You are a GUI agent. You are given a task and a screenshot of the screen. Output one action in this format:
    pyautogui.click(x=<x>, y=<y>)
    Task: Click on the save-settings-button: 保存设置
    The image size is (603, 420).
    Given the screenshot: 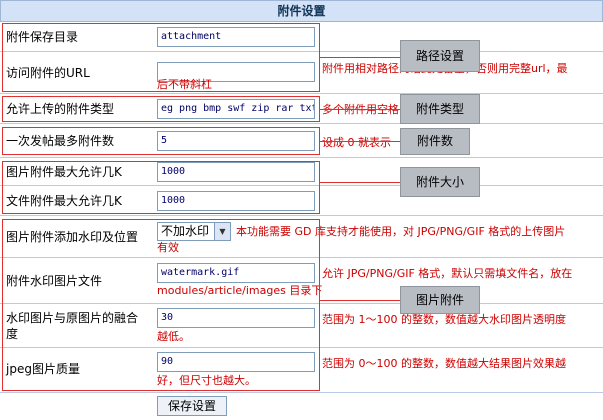 What is the action you would take?
    pyautogui.click(x=192, y=406)
    